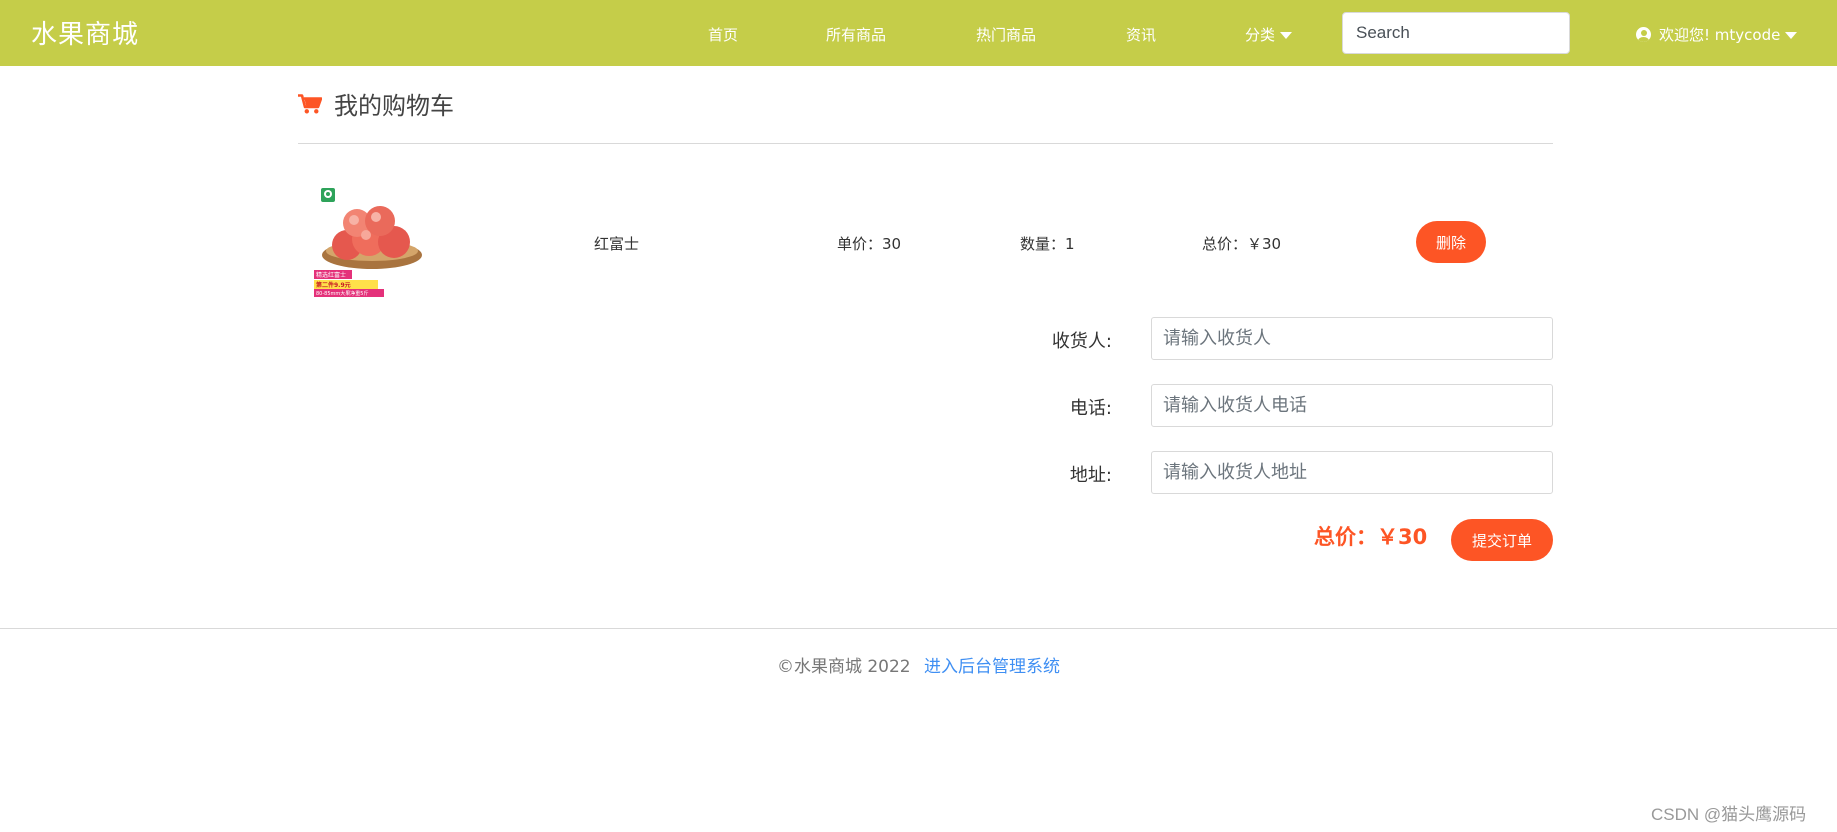 The width and height of the screenshot is (1837, 832). Describe the element at coordinates (1242, 244) in the screenshot. I see `item-total: 总价：￥30` at that location.